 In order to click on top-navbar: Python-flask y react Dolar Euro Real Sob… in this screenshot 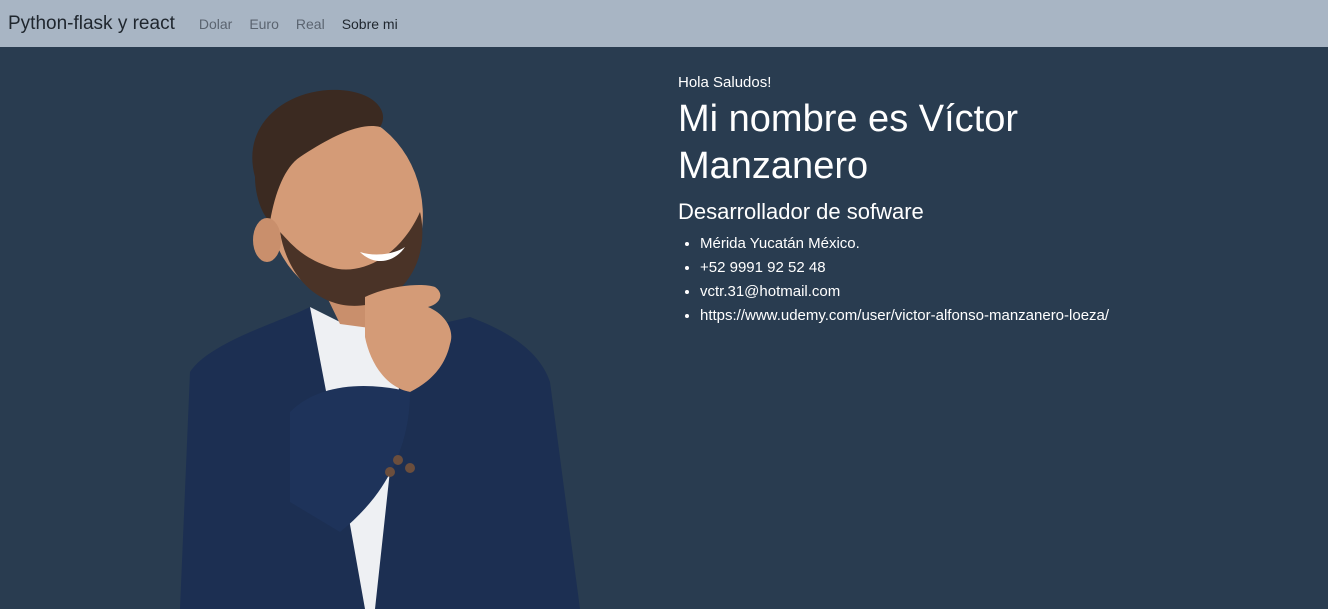, I will do `click(664, 23)`.